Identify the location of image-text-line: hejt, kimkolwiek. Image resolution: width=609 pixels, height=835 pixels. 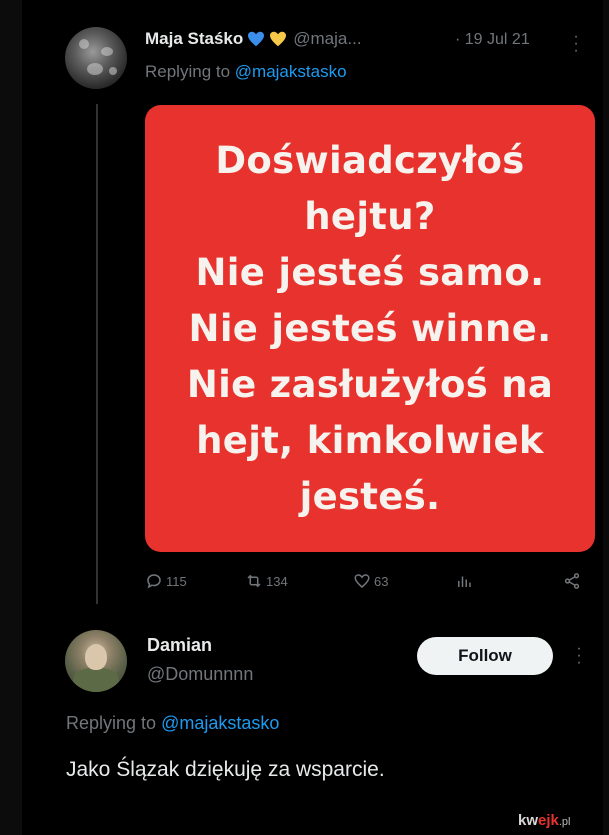
(370, 440).